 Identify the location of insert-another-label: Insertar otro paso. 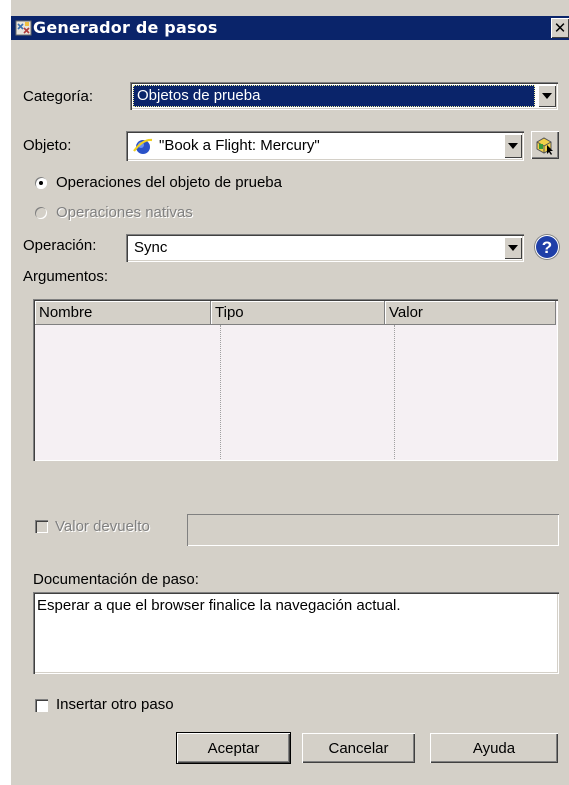
(115, 704).